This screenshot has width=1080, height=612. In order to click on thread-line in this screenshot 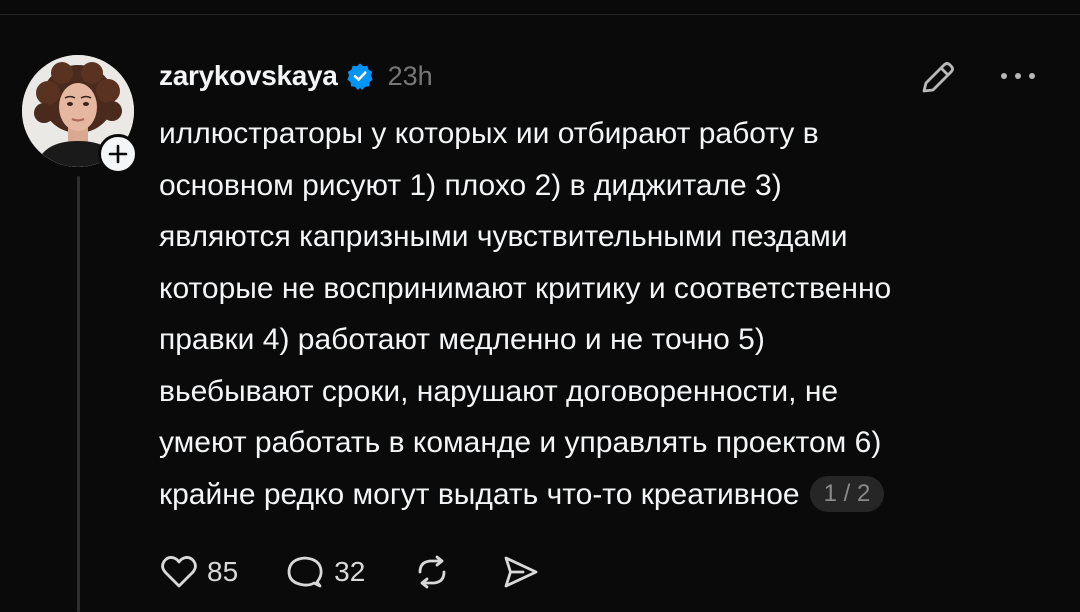, I will do `click(78, 394)`.